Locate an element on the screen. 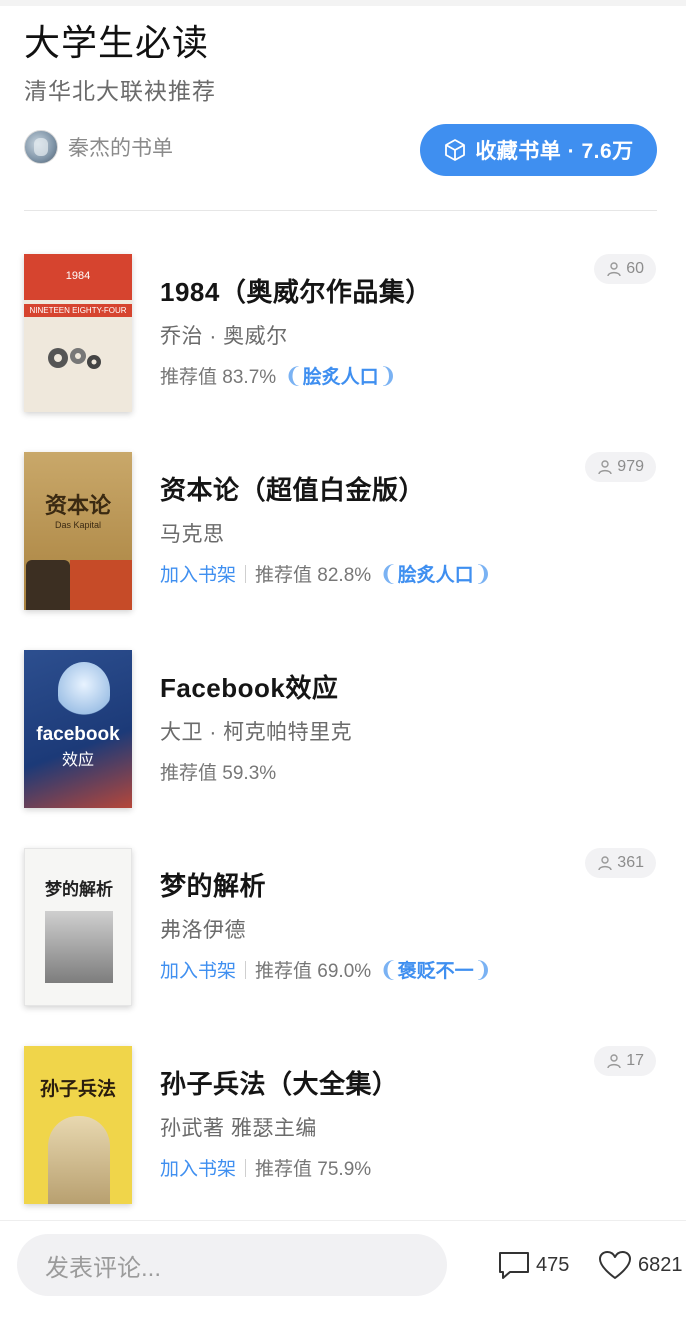 Image resolution: width=686 pixels, height=1330 pixels. book-title: 孙子兵法（大全集） is located at coordinates (279, 1082).